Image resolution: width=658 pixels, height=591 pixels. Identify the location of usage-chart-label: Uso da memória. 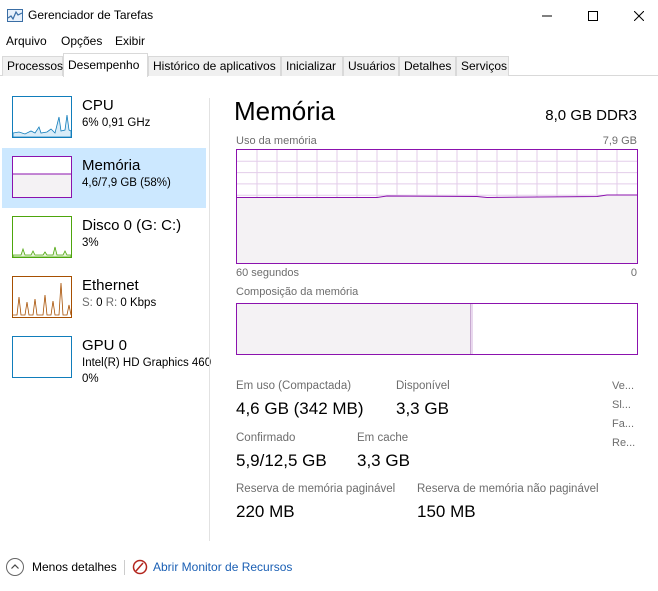
(276, 141).